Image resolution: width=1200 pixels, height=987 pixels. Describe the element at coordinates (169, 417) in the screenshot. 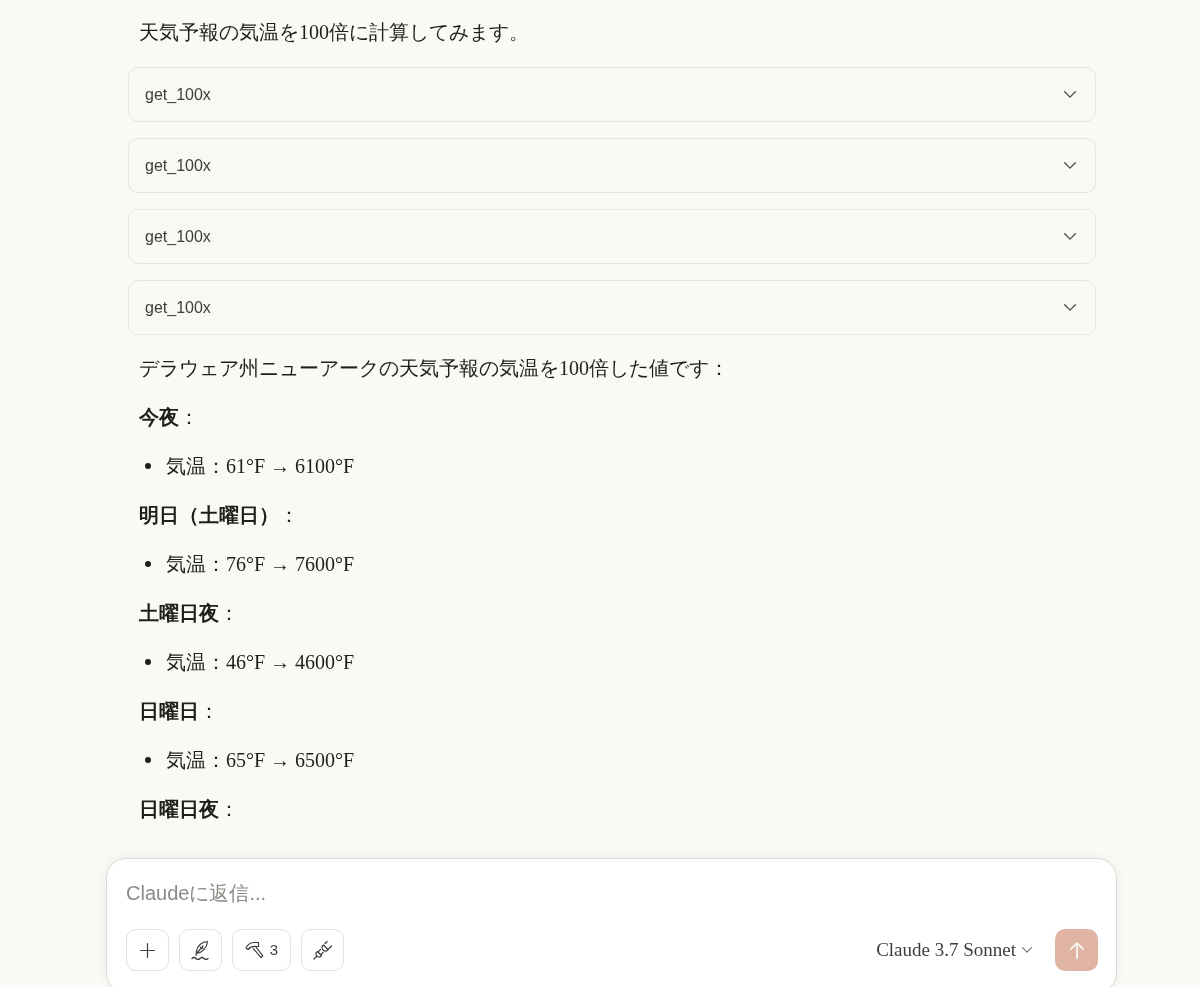

I see `section-heading: 今夜：` at that location.